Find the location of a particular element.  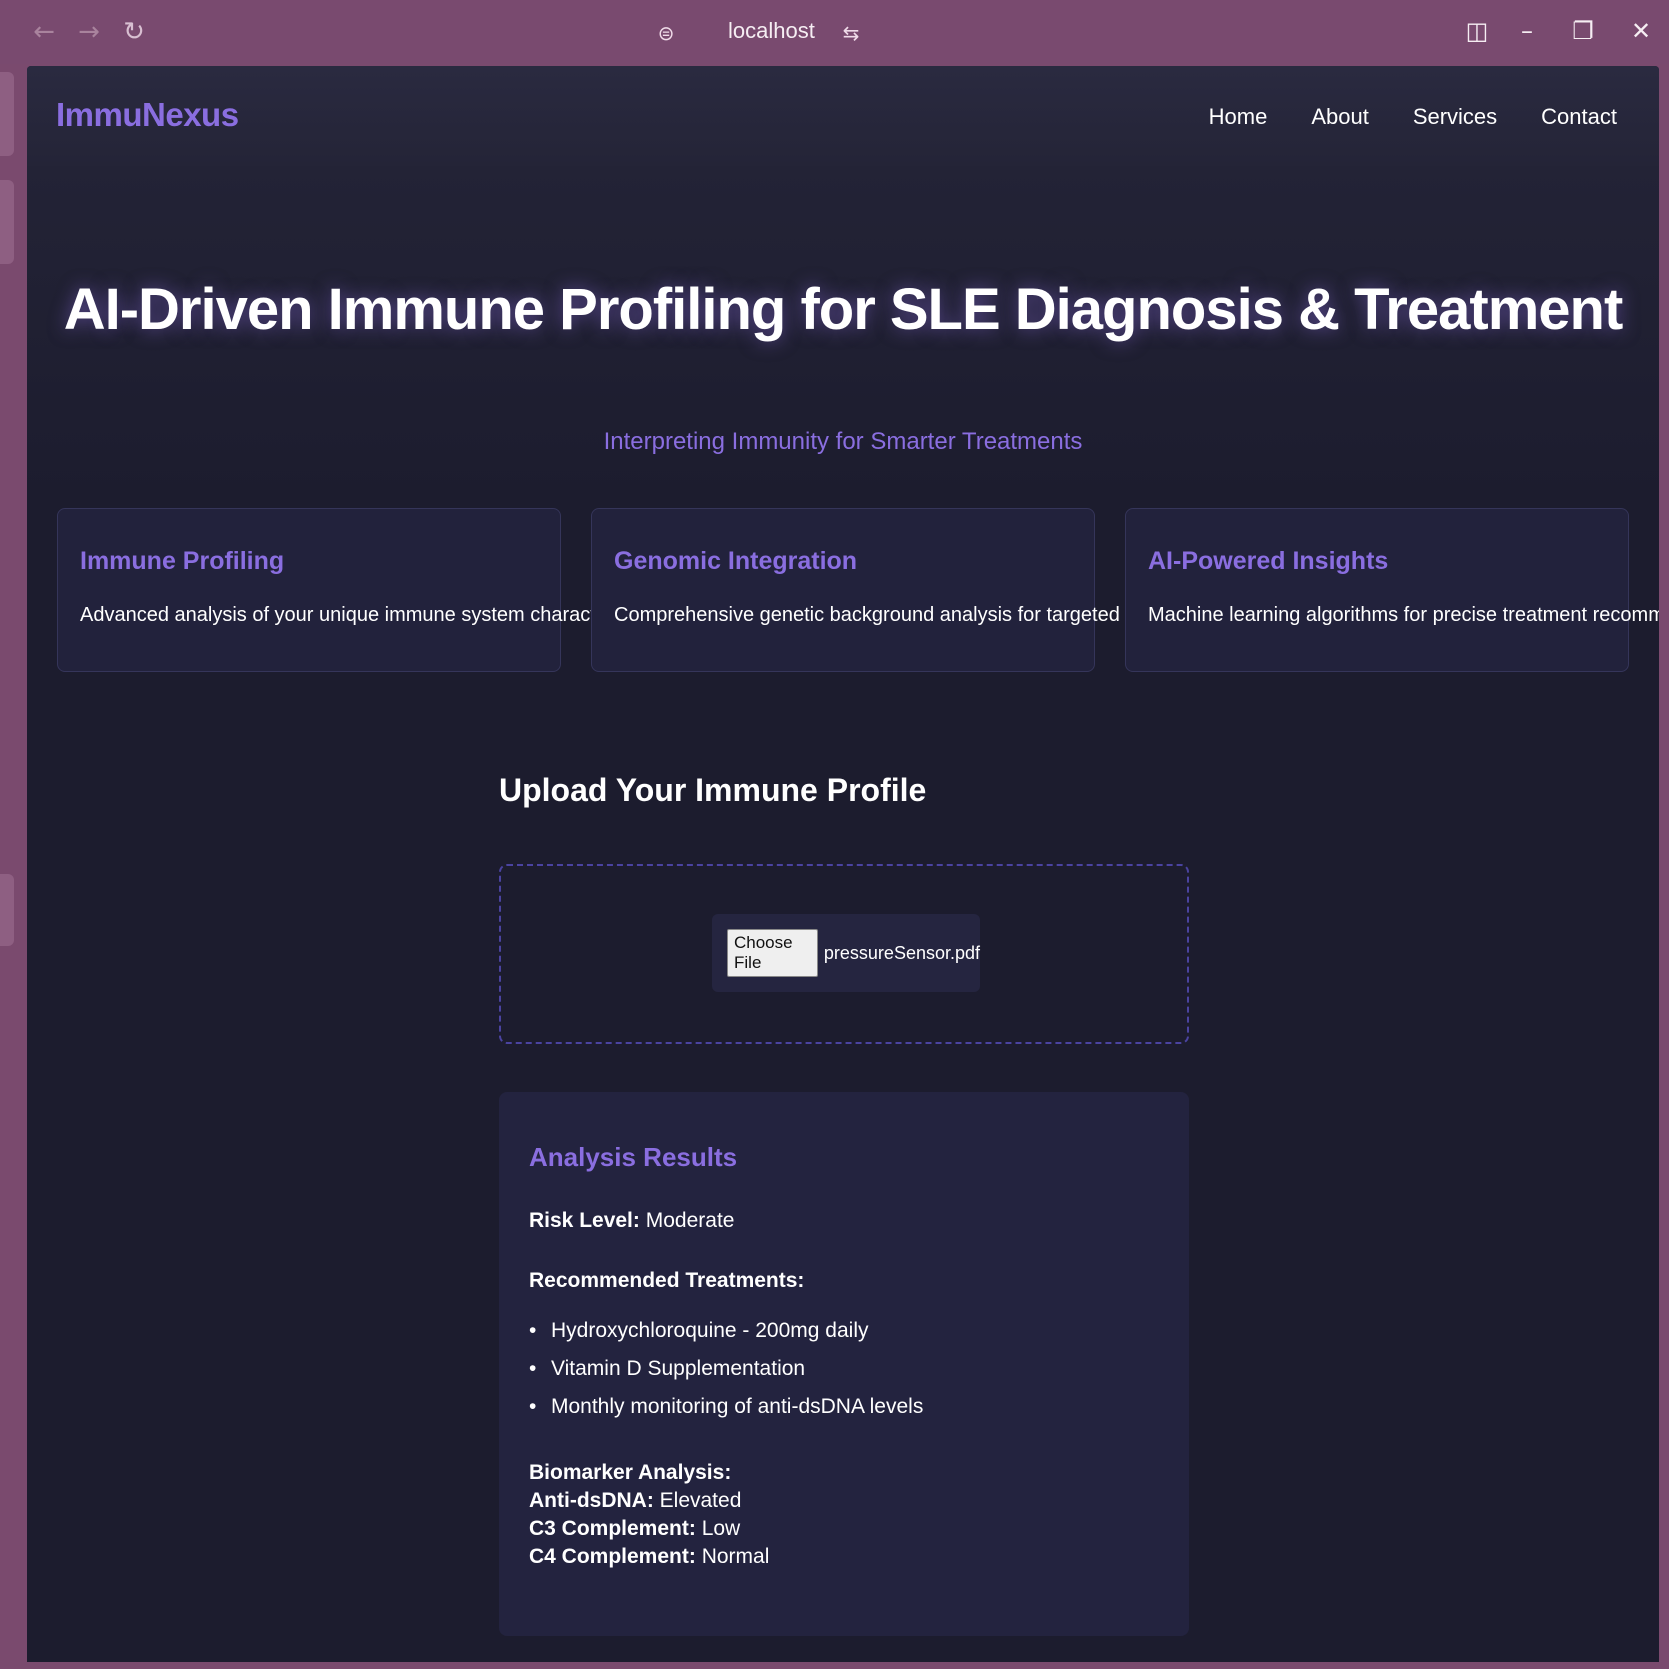

address-bar: localhost is located at coordinates (771, 31).